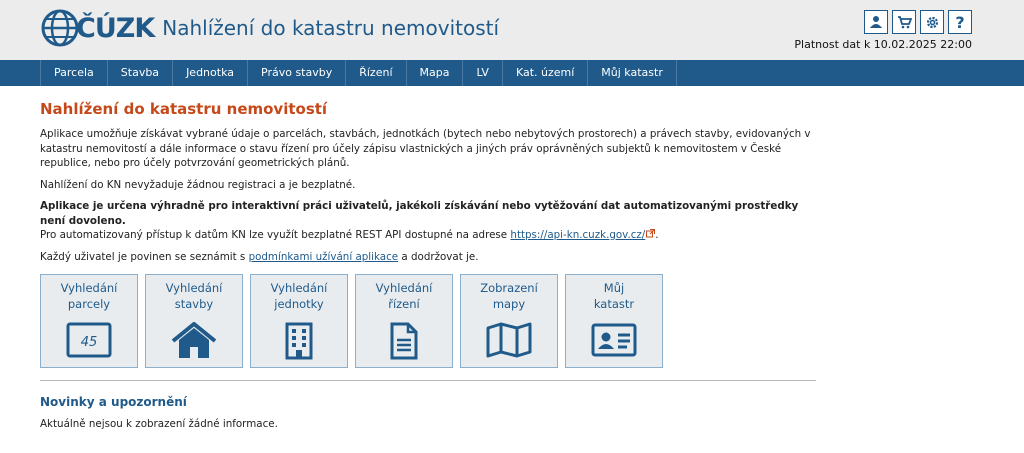  What do you see at coordinates (296, 73) in the screenshot?
I see `nav-item-3: Právo stavby` at bounding box center [296, 73].